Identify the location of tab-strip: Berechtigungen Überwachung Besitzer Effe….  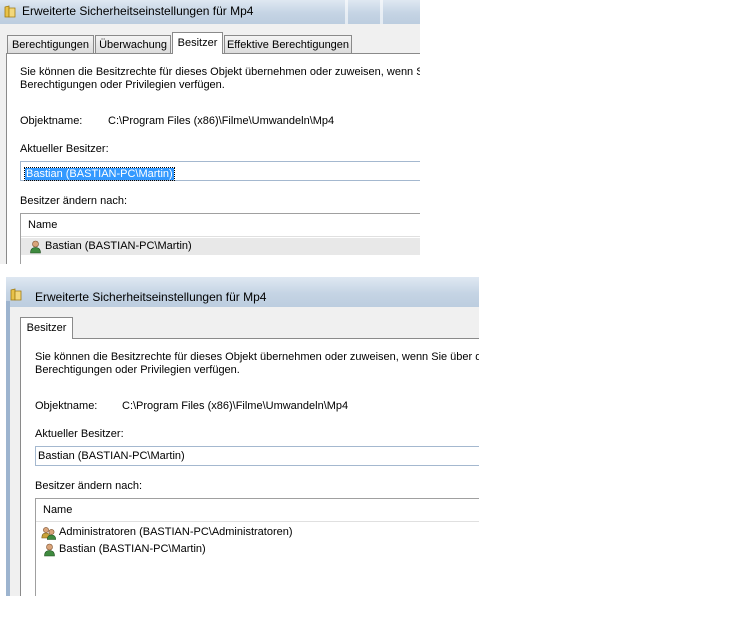
(210, 43).